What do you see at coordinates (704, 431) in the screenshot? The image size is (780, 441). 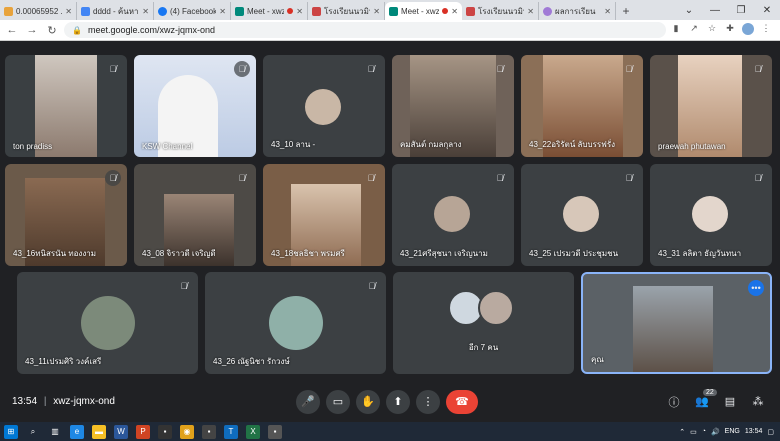 I see `network-icon: ◔` at bounding box center [704, 431].